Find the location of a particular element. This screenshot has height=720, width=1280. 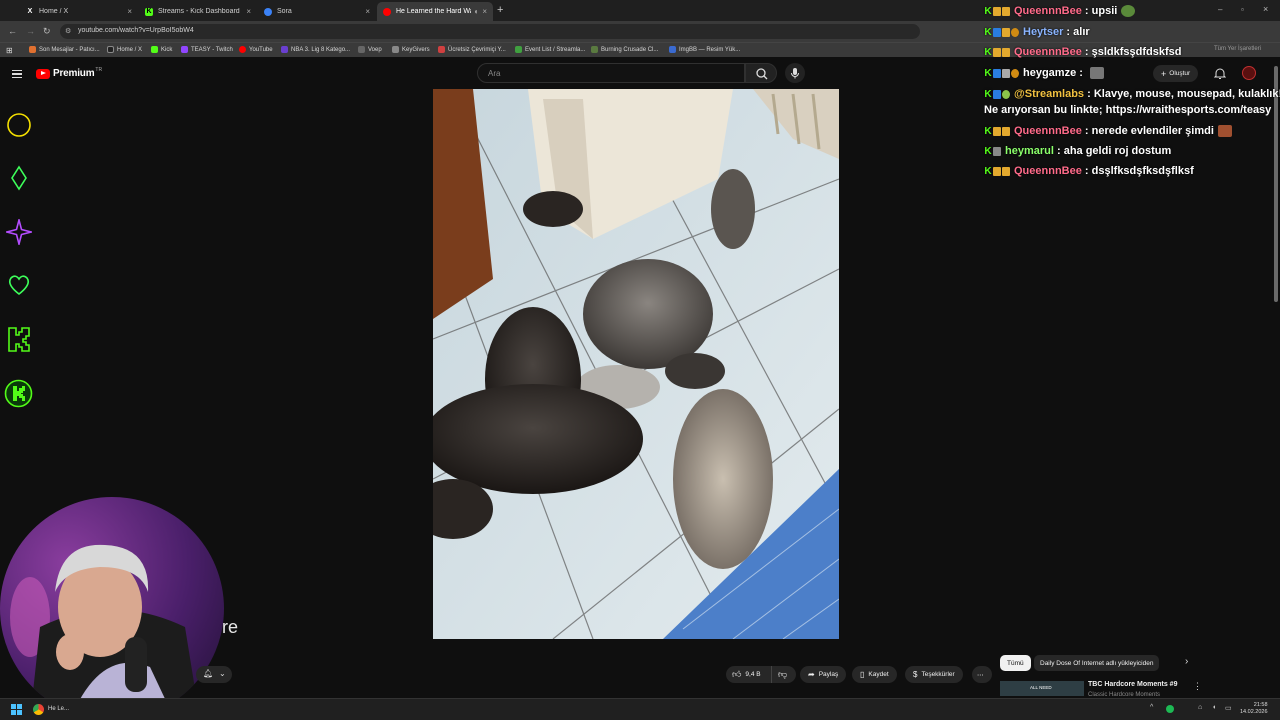

tab-label: He Learned the Hard Way is located at coordinates (434, 11).